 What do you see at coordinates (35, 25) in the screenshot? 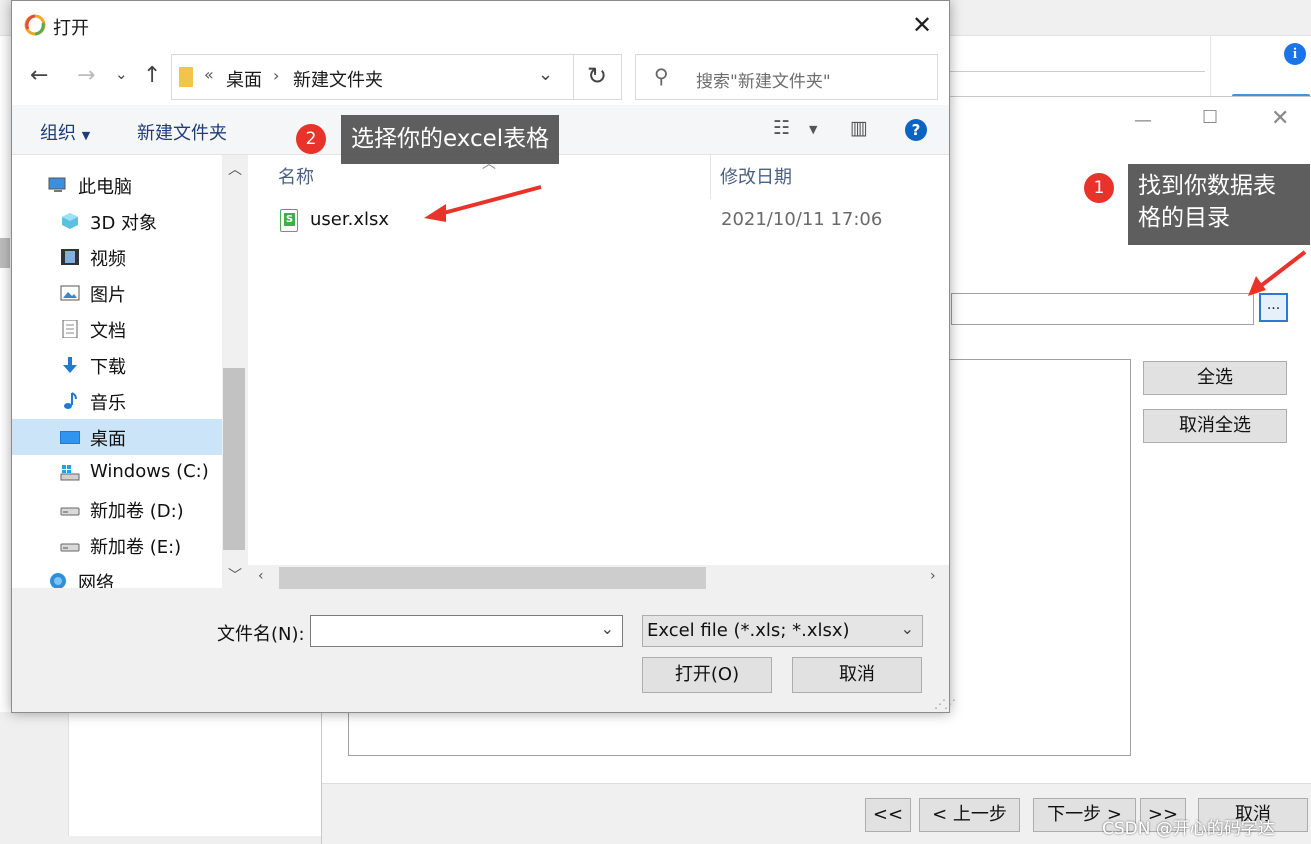
I see `navicat-app-icon` at bounding box center [35, 25].